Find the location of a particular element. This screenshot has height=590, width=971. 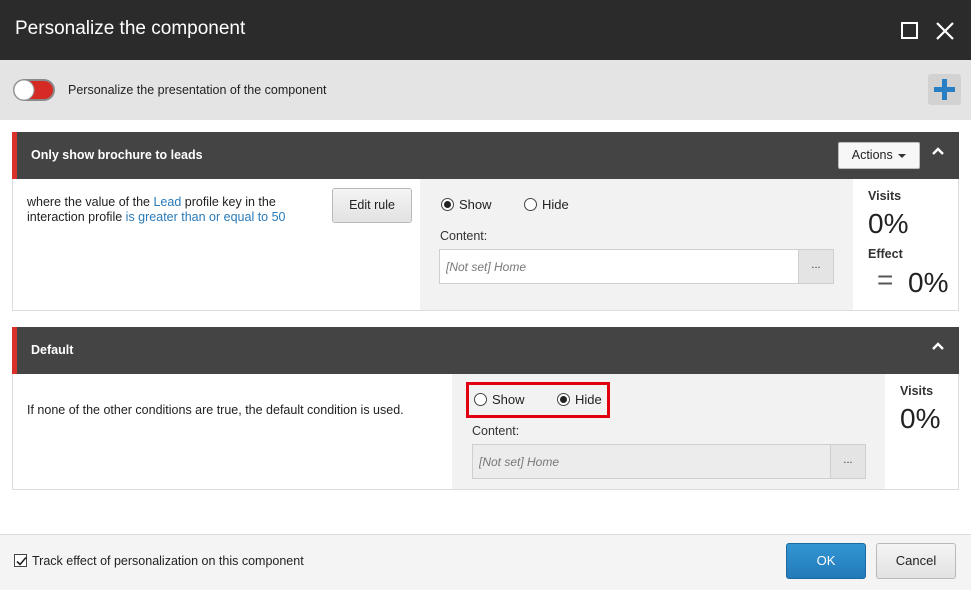

equals-icon: = is located at coordinates (885, 279).